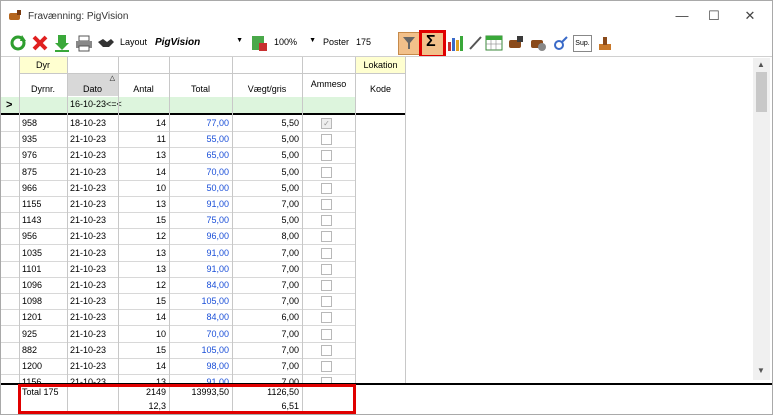 Image resolution: width=773 pixels, height=415 pixels. What do you see at coordinates (142, 350) in the screenshot?
I see `cell-antal: 15` at bounding box center [142, 350].